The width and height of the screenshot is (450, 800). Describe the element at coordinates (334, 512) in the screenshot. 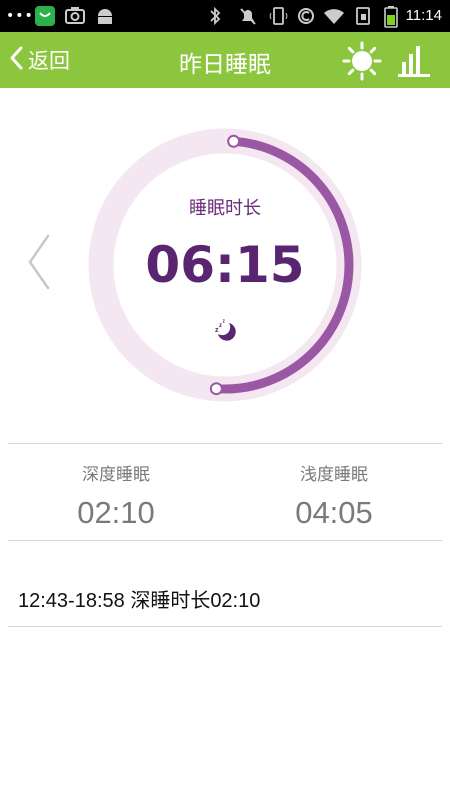

I see `light-sleep-value: 04:05` at that location.